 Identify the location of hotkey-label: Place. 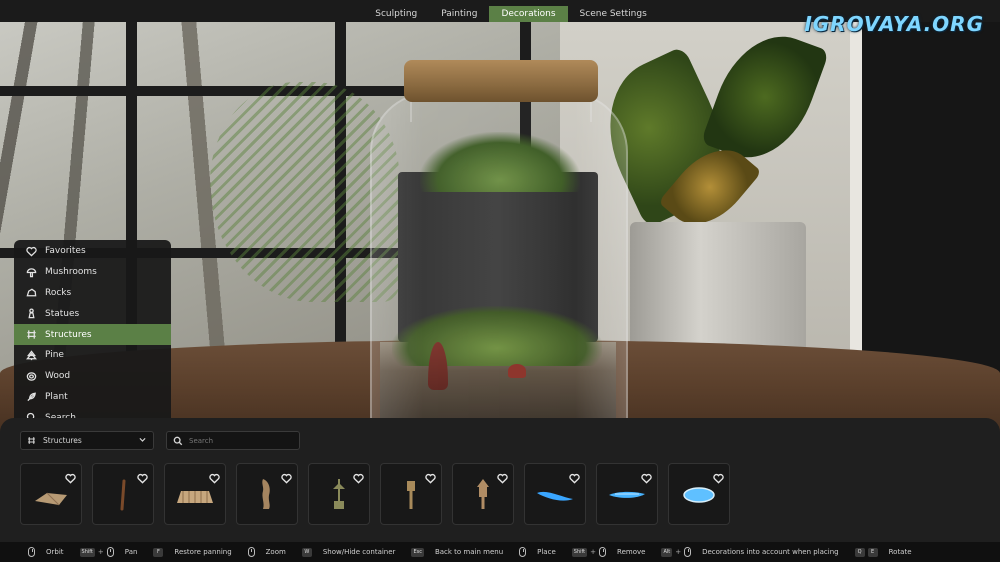
(546, 552).